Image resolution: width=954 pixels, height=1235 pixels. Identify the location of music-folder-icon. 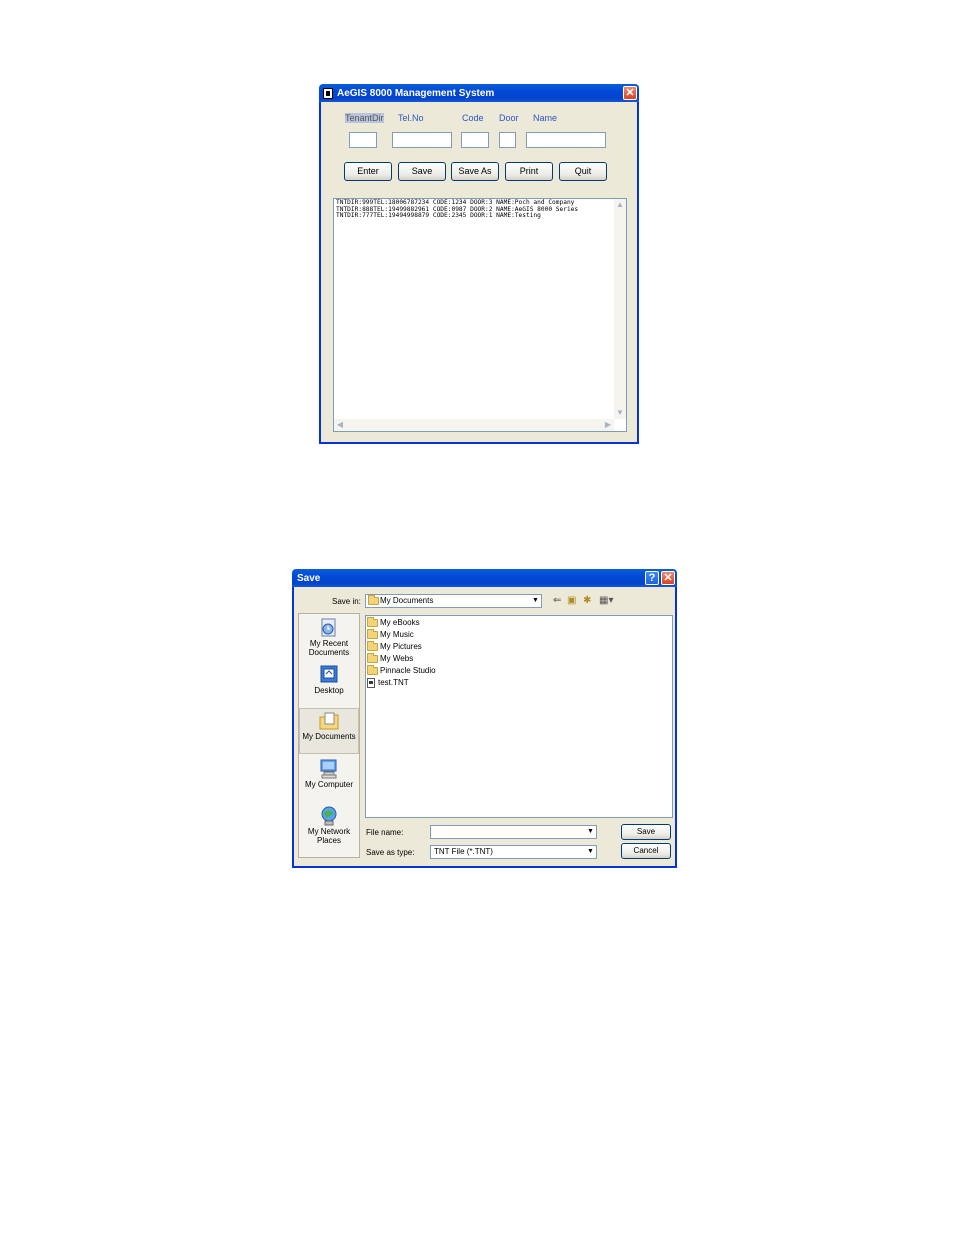
(372, 634).